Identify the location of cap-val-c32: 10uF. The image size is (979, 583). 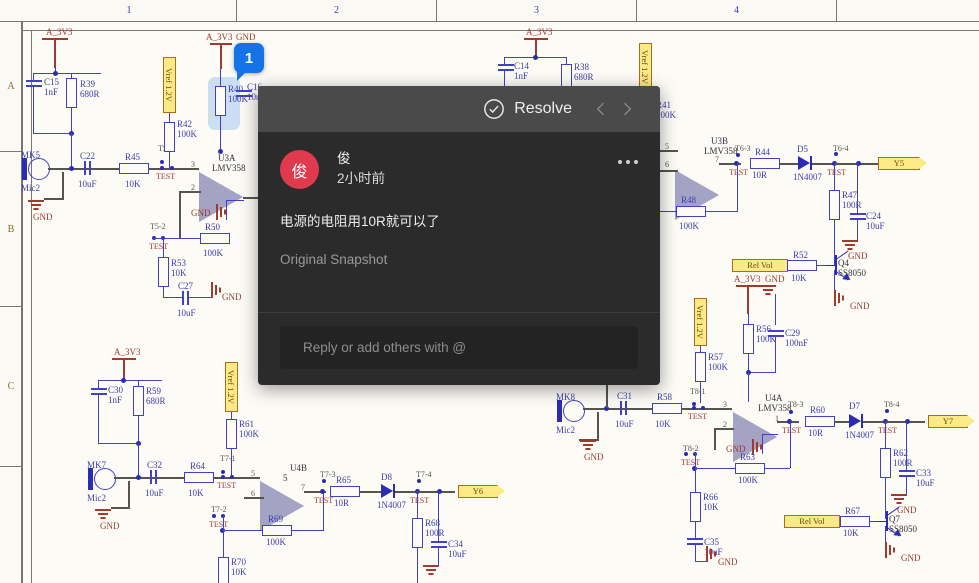
(154, 493).